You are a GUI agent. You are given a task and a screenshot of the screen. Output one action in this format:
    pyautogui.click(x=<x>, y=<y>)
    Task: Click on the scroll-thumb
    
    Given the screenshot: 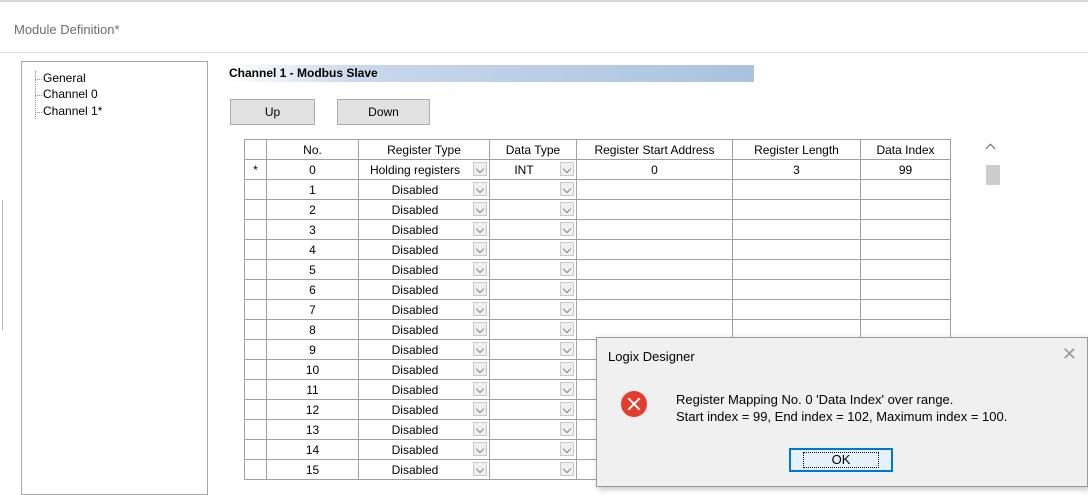 What is the action you would take?
    pyautogui.click(x=993, y=175)
    